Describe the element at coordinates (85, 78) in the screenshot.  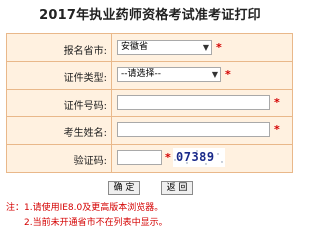
I see `id-type-label: 证件类型:` at that location.